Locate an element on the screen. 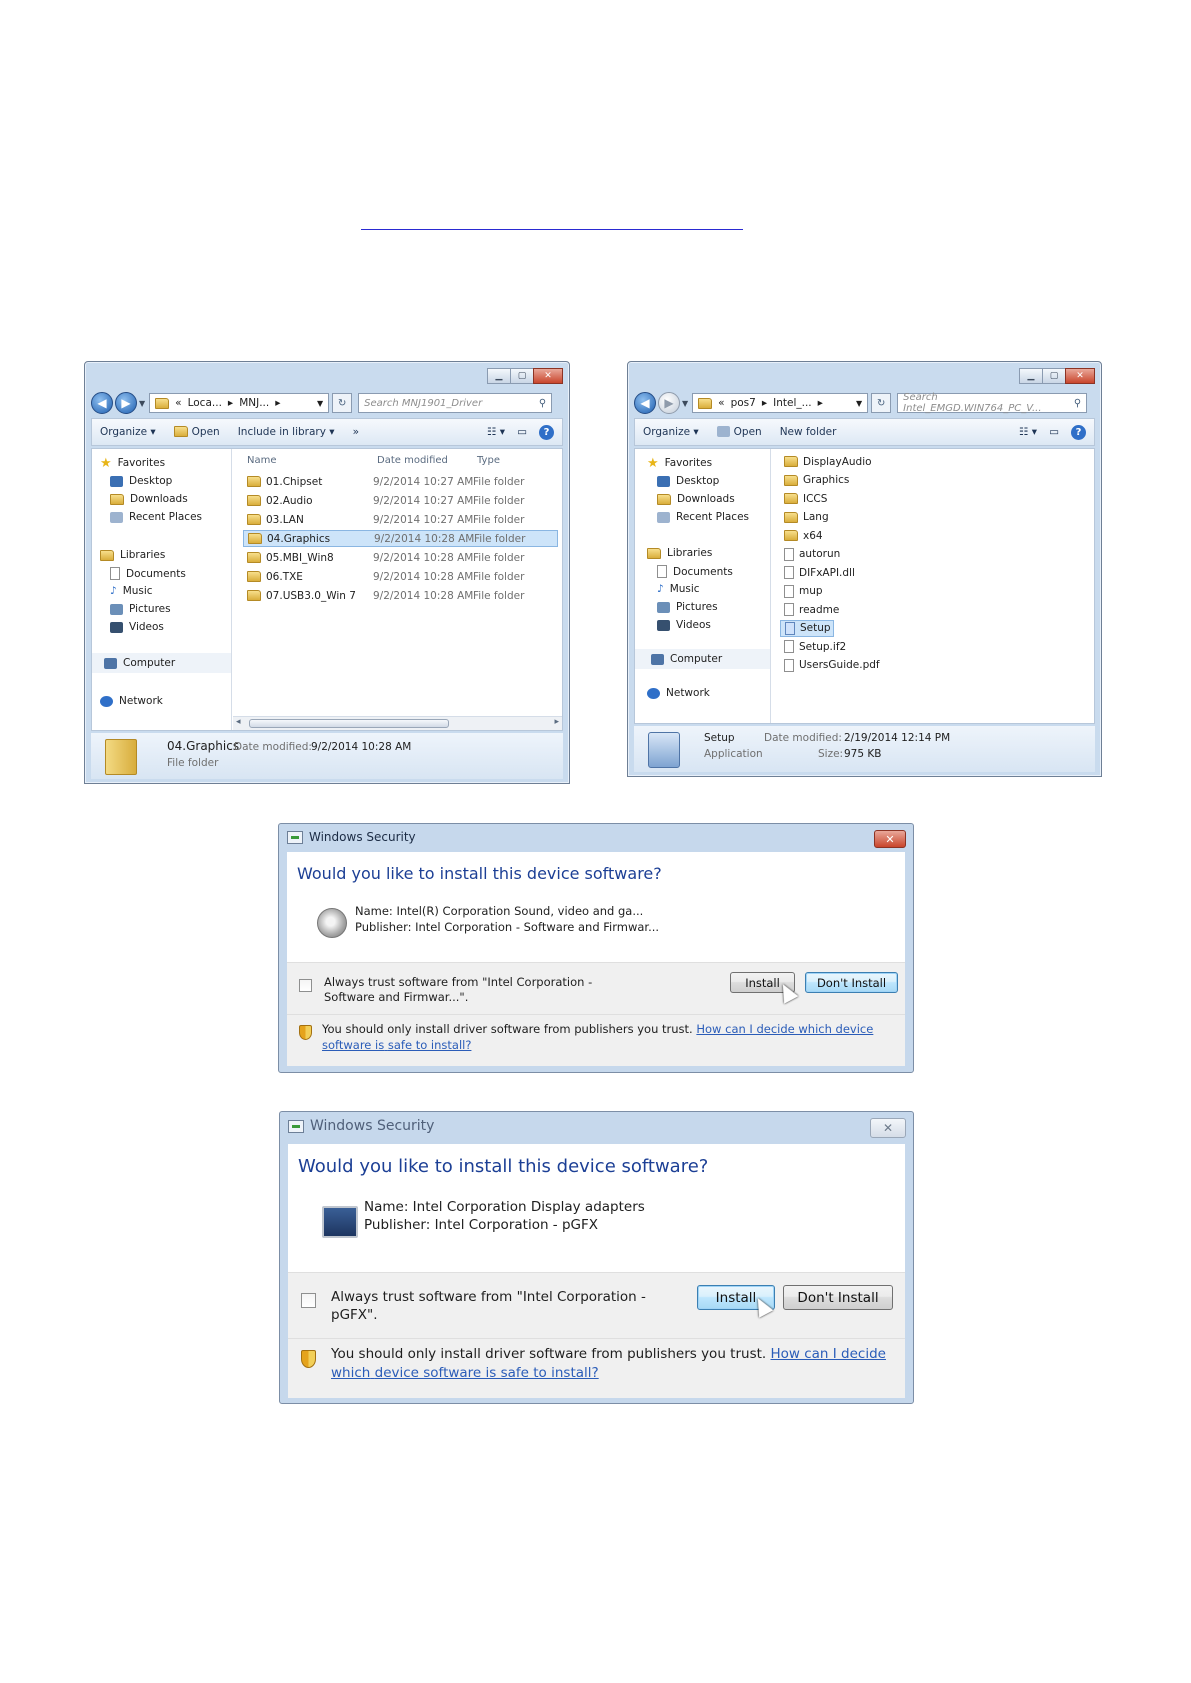  list-item: DisplayAudio is located at coordinates (855, 461).